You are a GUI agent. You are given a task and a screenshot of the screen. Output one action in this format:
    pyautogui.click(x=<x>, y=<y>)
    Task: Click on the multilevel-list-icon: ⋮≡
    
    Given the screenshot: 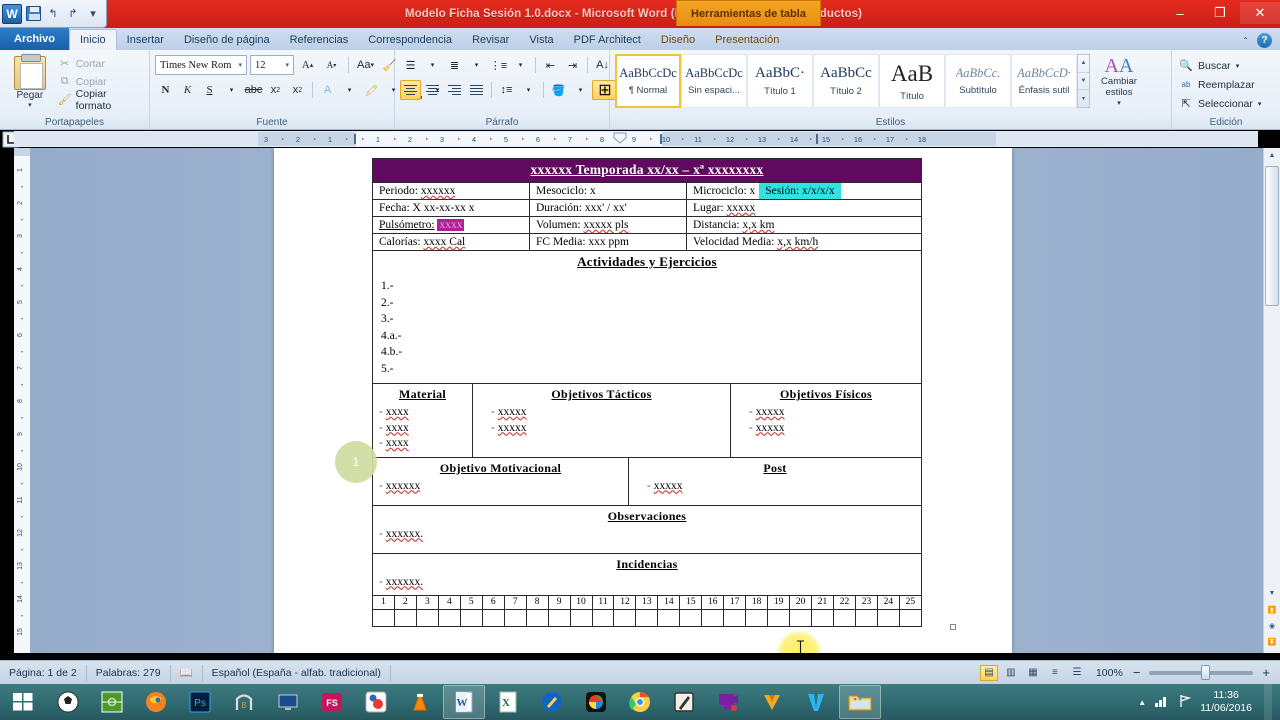 What is the action you would take?
    pyautogui.click(x=498, y=65)
    